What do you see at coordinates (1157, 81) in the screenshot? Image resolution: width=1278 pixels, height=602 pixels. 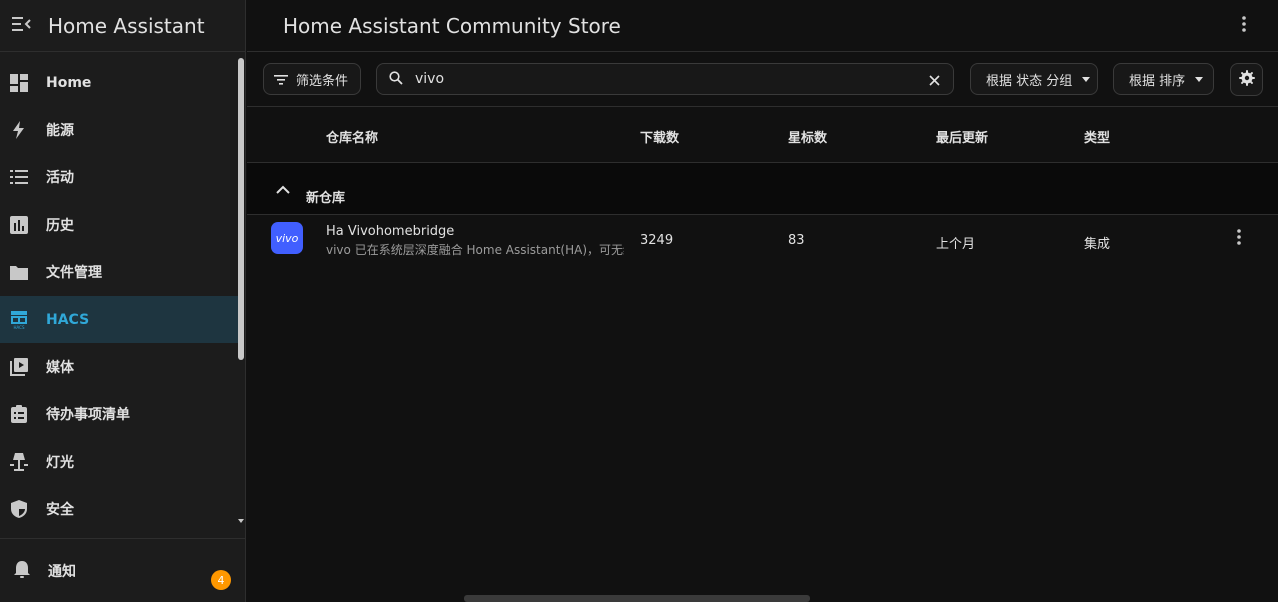 I see `sort-by-label: 根据 排序` at bounding box center [1157, 81].